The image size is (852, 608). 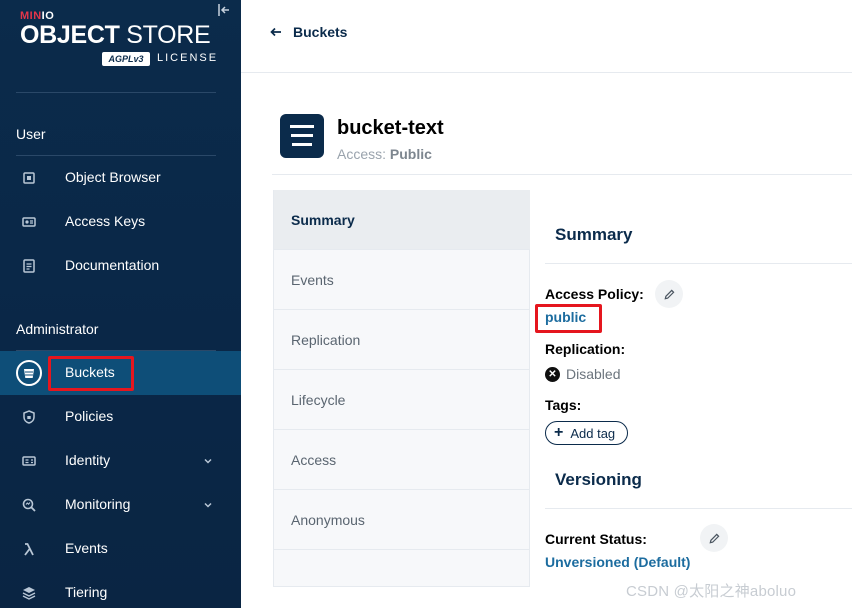 What do you see at coordinates (126, 59) in the screenshot?
I see `agpl-badge: AGPLv3` at bounding box center [126, 59].